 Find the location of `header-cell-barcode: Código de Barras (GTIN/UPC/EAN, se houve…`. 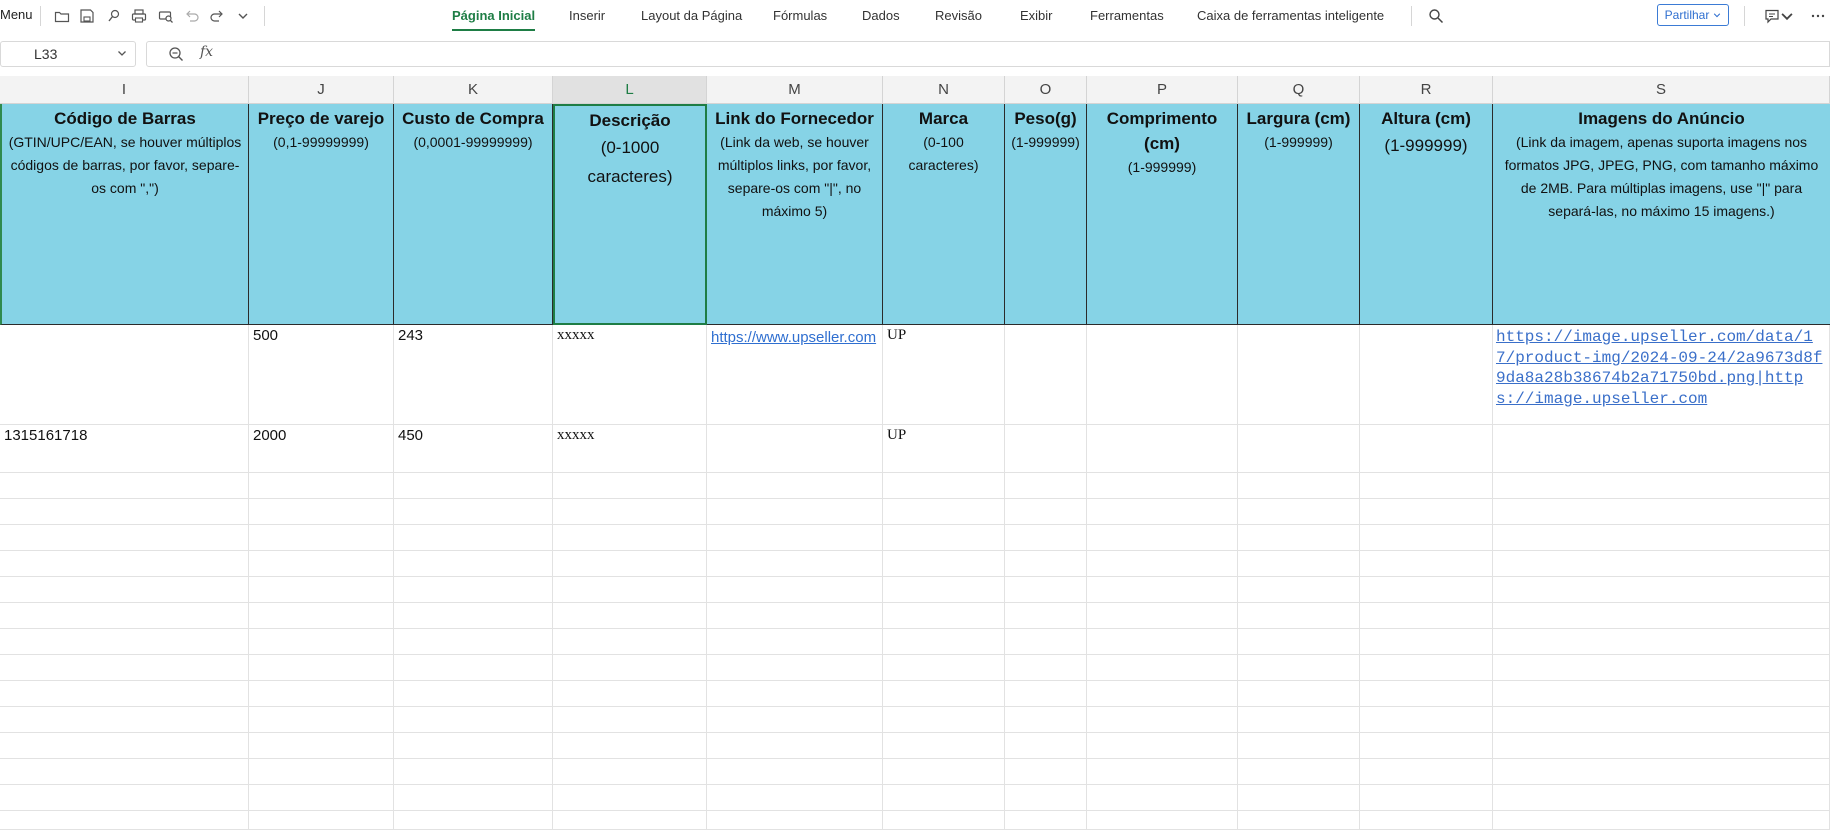

header-cell-barcode: Código de Barras (GTIN/UPC/EAN, se houve… is located at coordinates (124, 214).